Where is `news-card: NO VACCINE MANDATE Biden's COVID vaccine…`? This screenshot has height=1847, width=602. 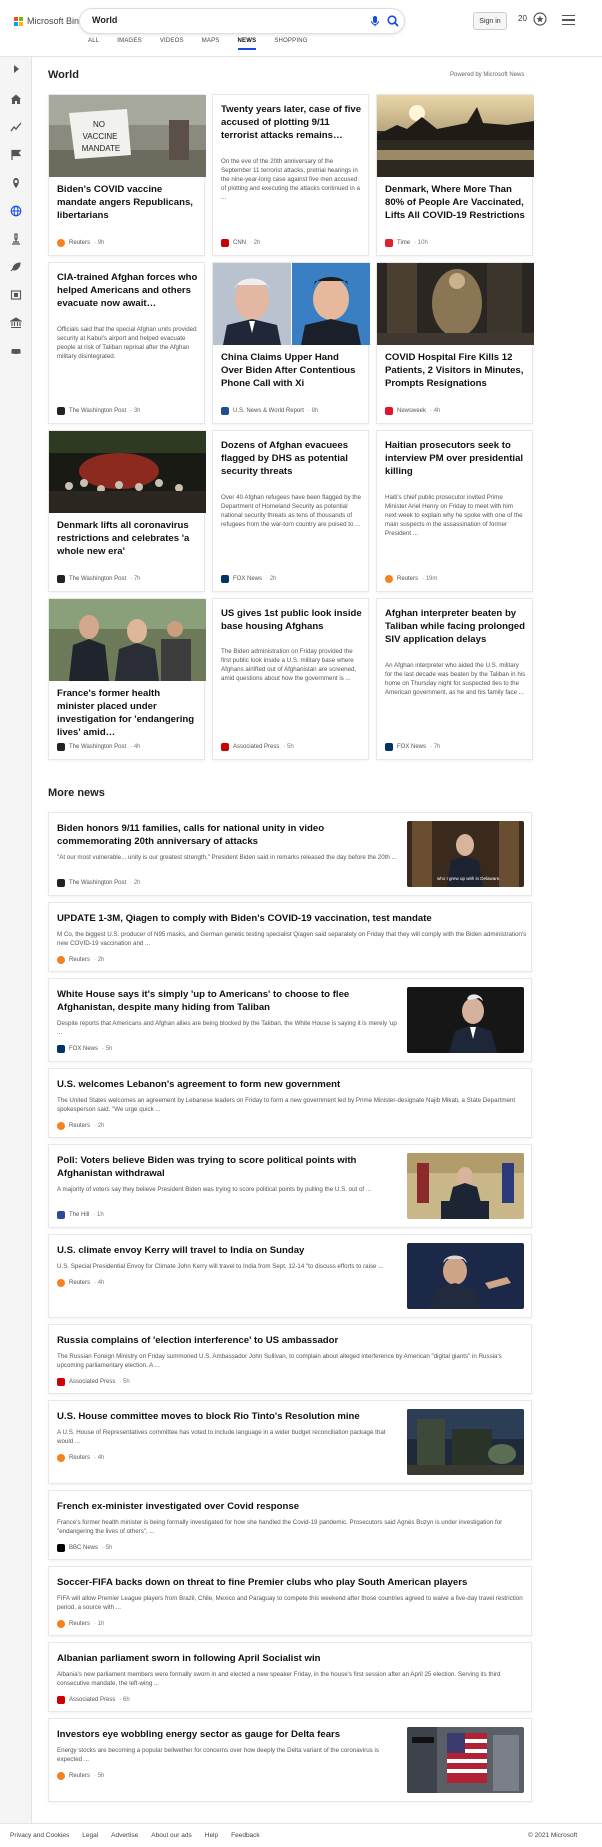 news-card: NO VACCINE MANDATE Biden's COVID vaccine… is located at coordinates (127, 175).